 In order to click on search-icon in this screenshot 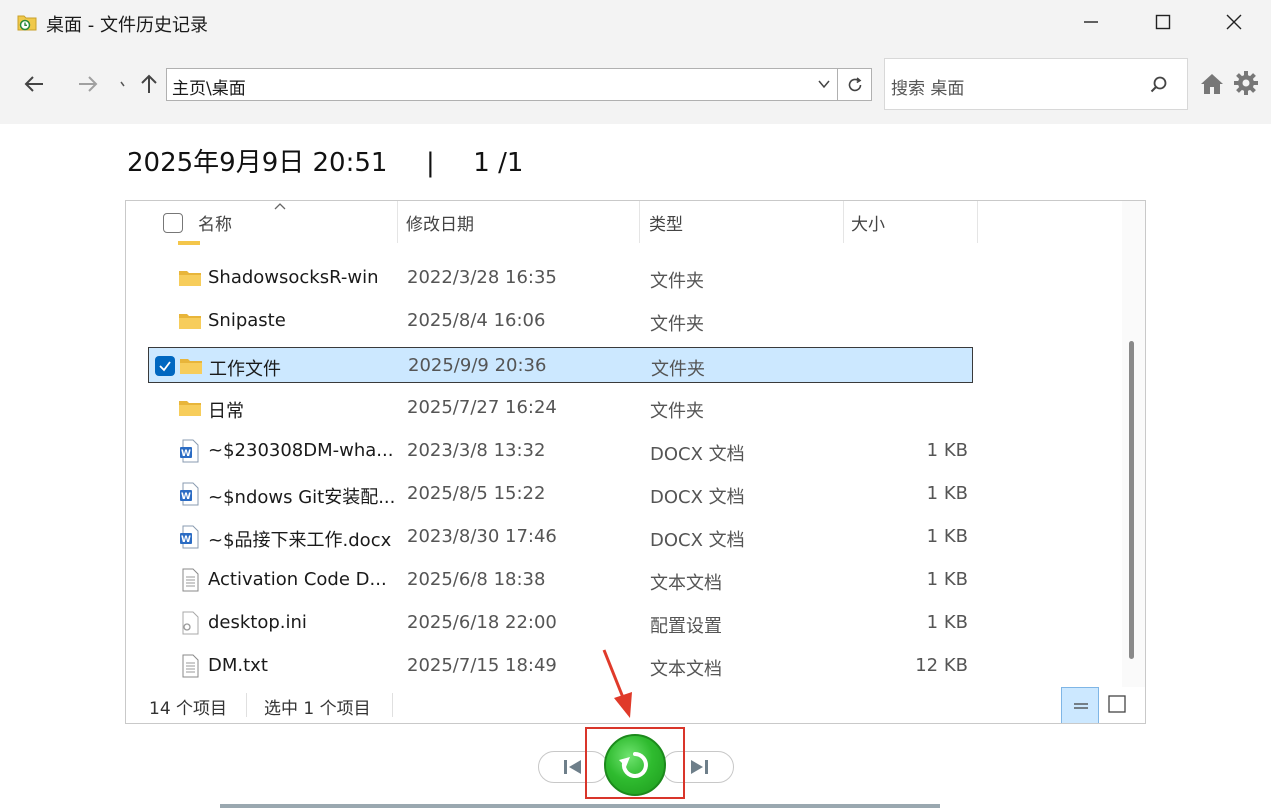, I will do `click(1159, 85)`.